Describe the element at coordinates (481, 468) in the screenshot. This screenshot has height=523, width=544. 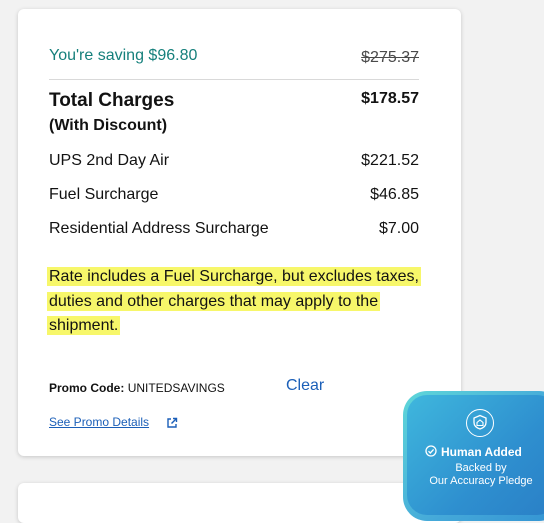
I see `badge-subtitle-line: Backed by` at that location.